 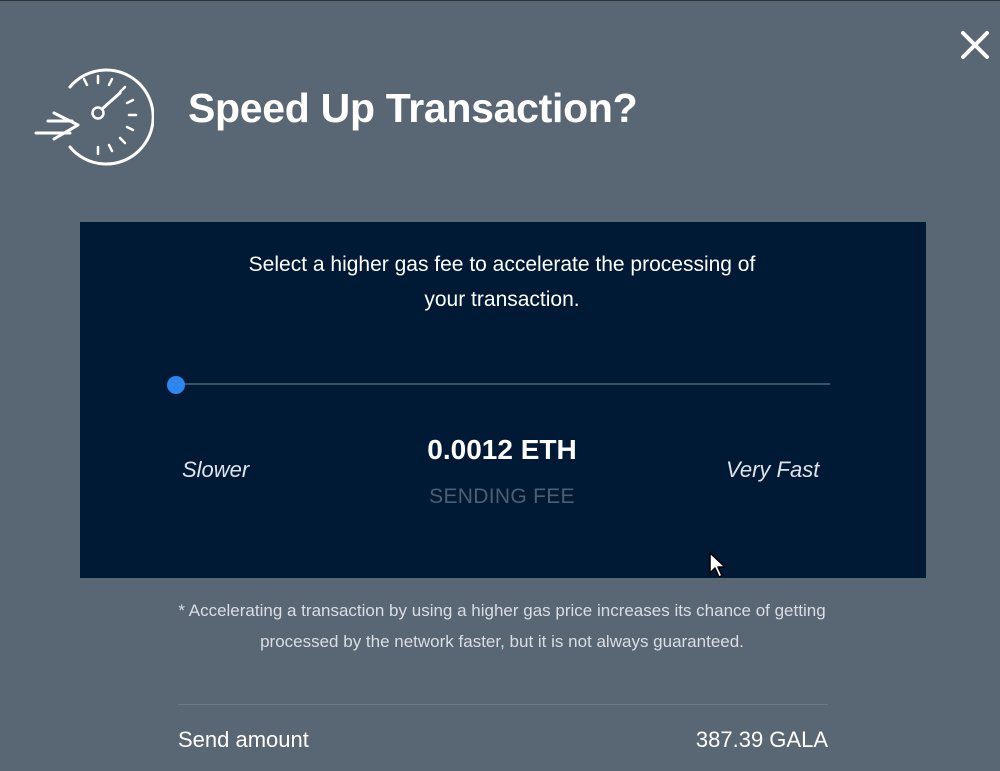 What do you see at coordinates (93, 113) in the screenshot?
I see `speedometer-arrow-icon` at bounding box center [93, 113].